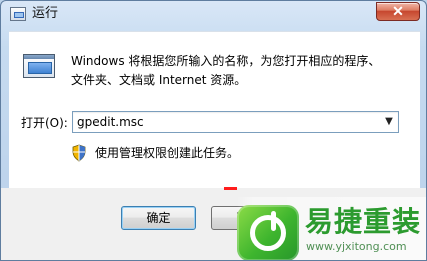 Image resolution: width=427 pixels, height=261 pixels. I want to click on close-icon: ✕, so click(398, 11).